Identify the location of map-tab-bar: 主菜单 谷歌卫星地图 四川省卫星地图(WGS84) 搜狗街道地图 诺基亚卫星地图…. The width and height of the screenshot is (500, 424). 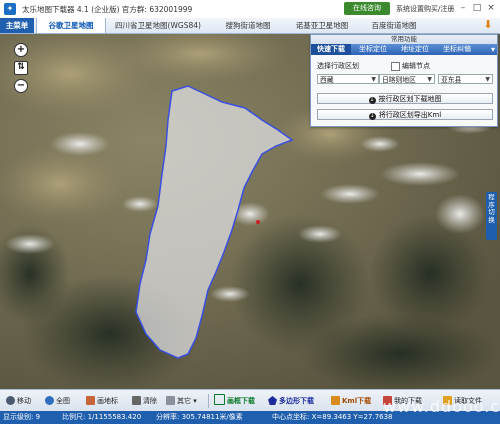
(250, 26).